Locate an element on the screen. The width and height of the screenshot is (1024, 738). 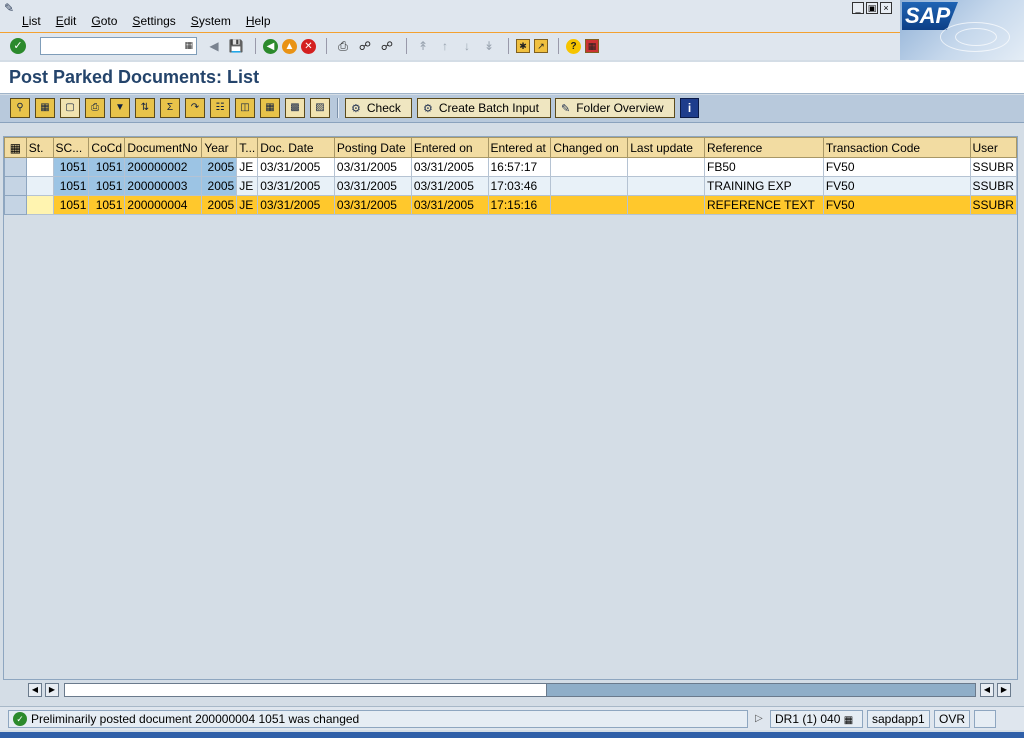
cancel-icon: ✕ is located at coordinates (308, 46).